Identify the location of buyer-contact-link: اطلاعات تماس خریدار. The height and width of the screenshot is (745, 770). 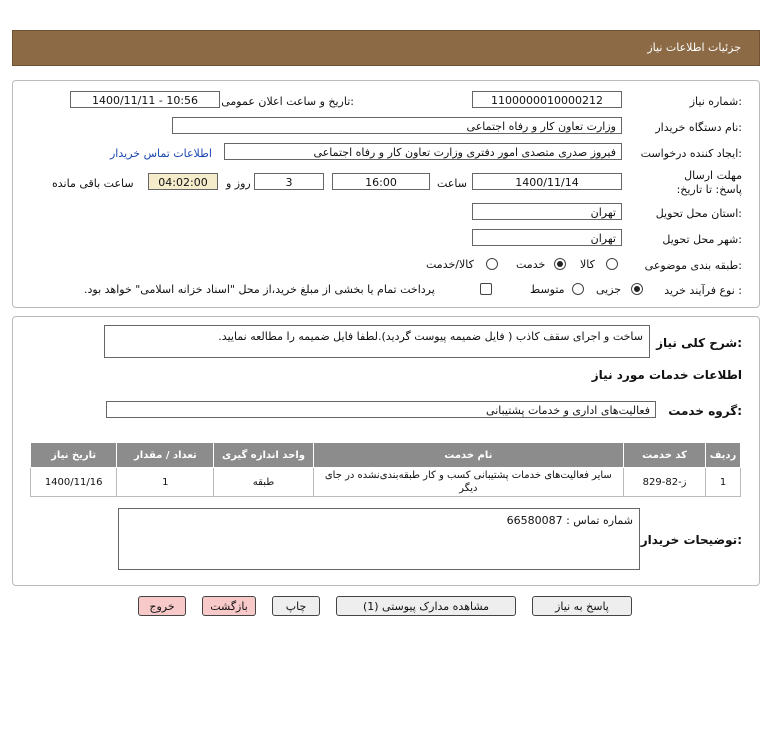
(161, 153).